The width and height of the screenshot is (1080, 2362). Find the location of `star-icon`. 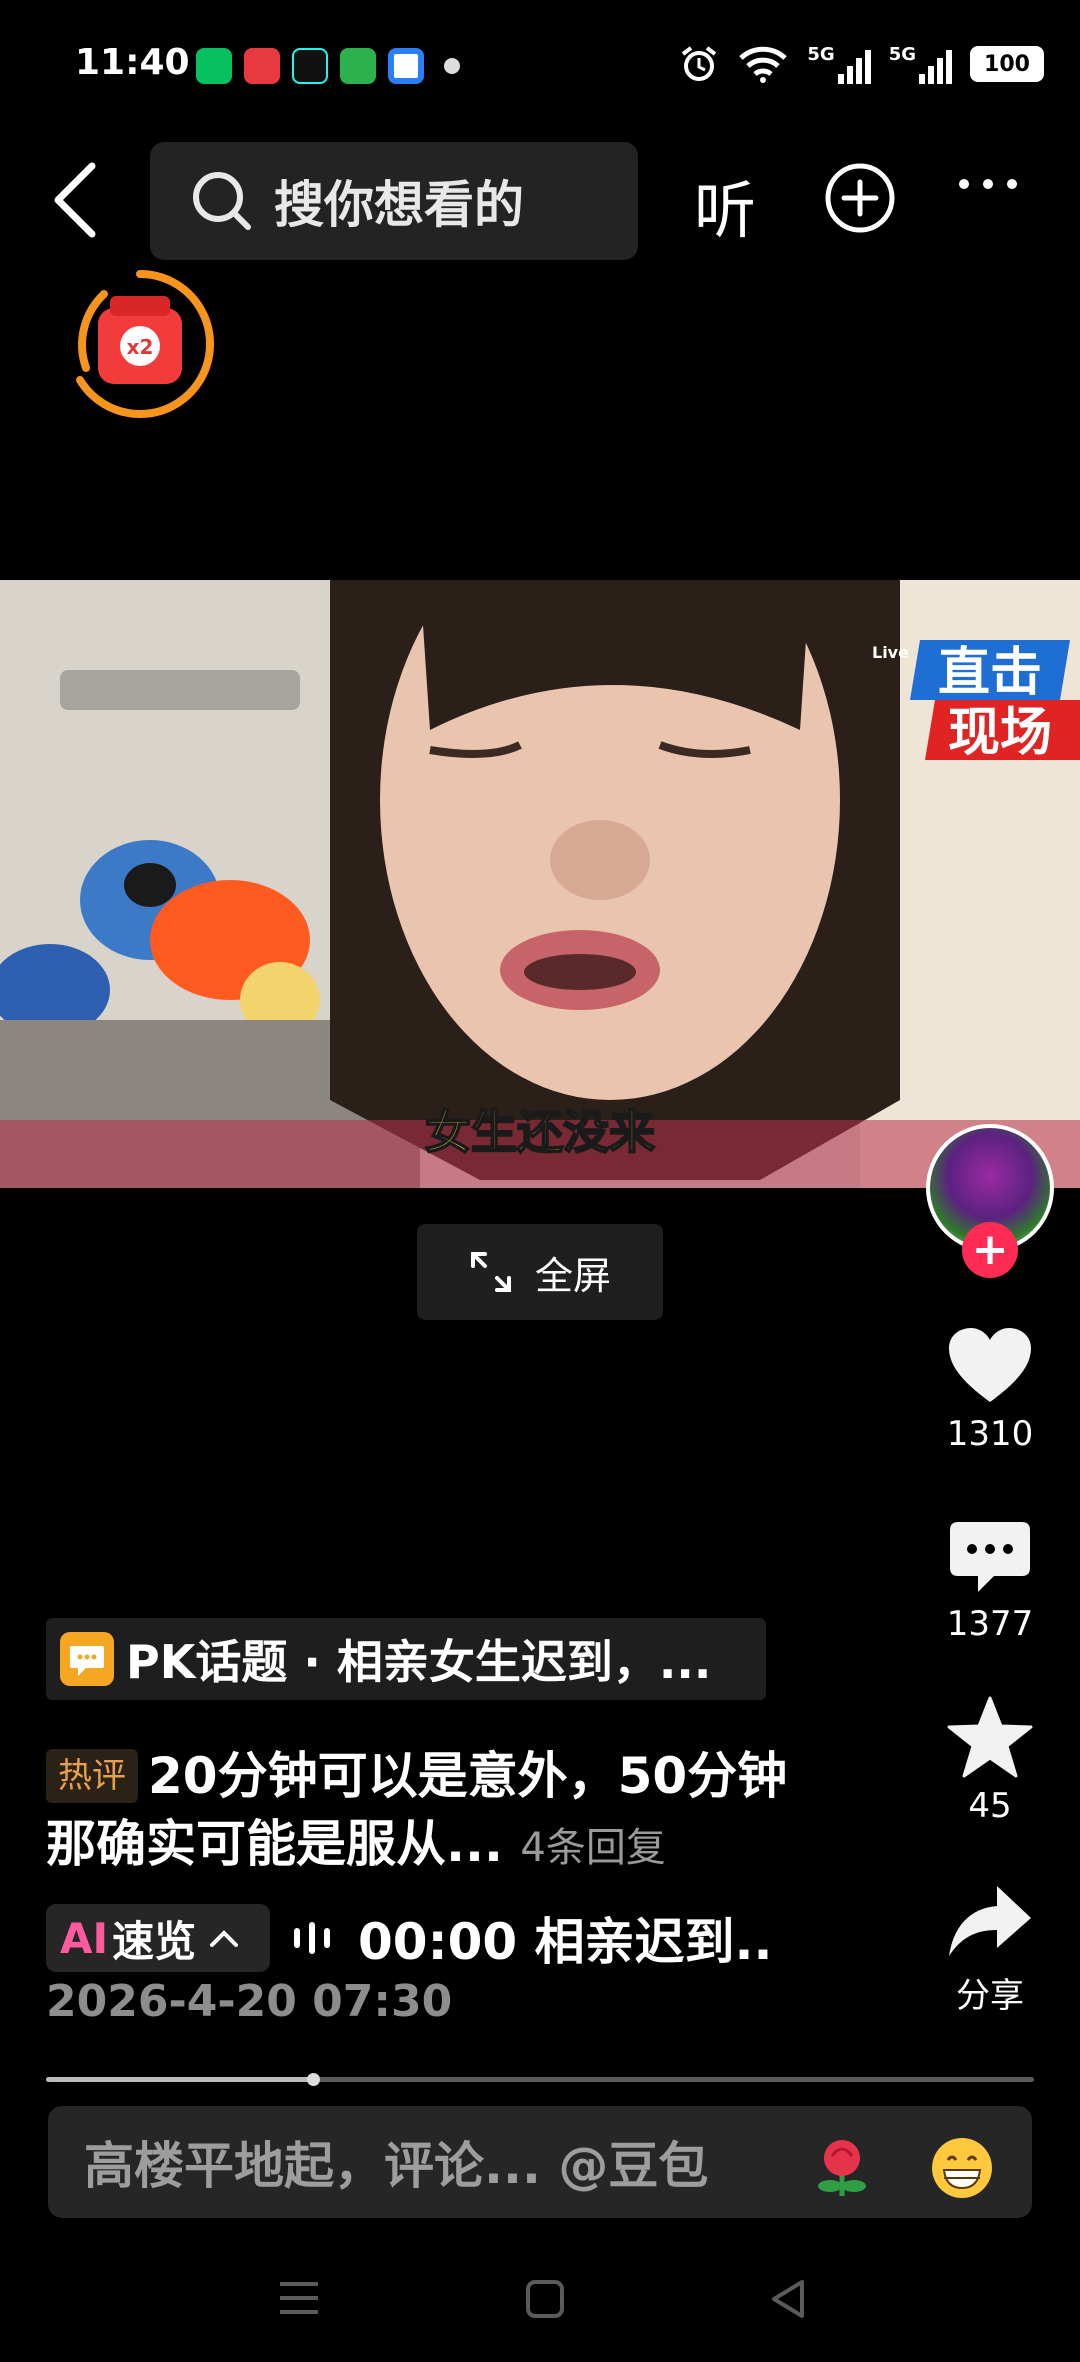

star-icon is located at coordinates (990, 1737).